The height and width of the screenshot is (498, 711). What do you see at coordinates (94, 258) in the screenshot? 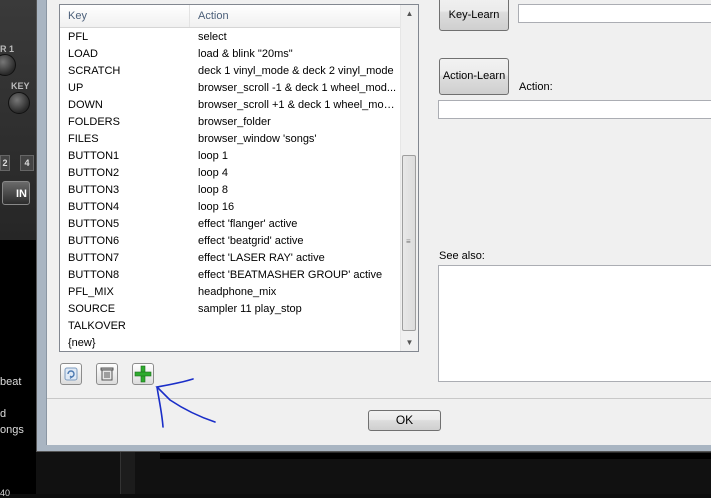
I see `item-key: BUTTON7` at bounding box center [94, 258].